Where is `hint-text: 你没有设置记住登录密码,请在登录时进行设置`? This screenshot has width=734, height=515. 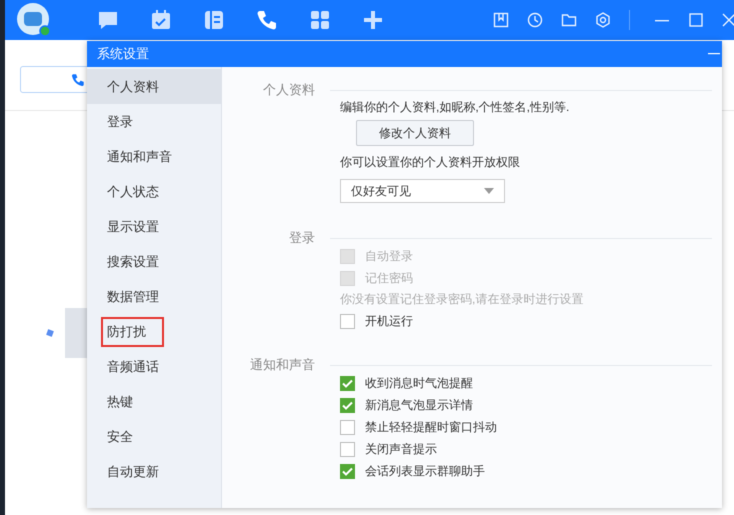
hint-text: 你没有设置记住登录密码,请在登录时进行设置 is located at coordinates (462, 299).